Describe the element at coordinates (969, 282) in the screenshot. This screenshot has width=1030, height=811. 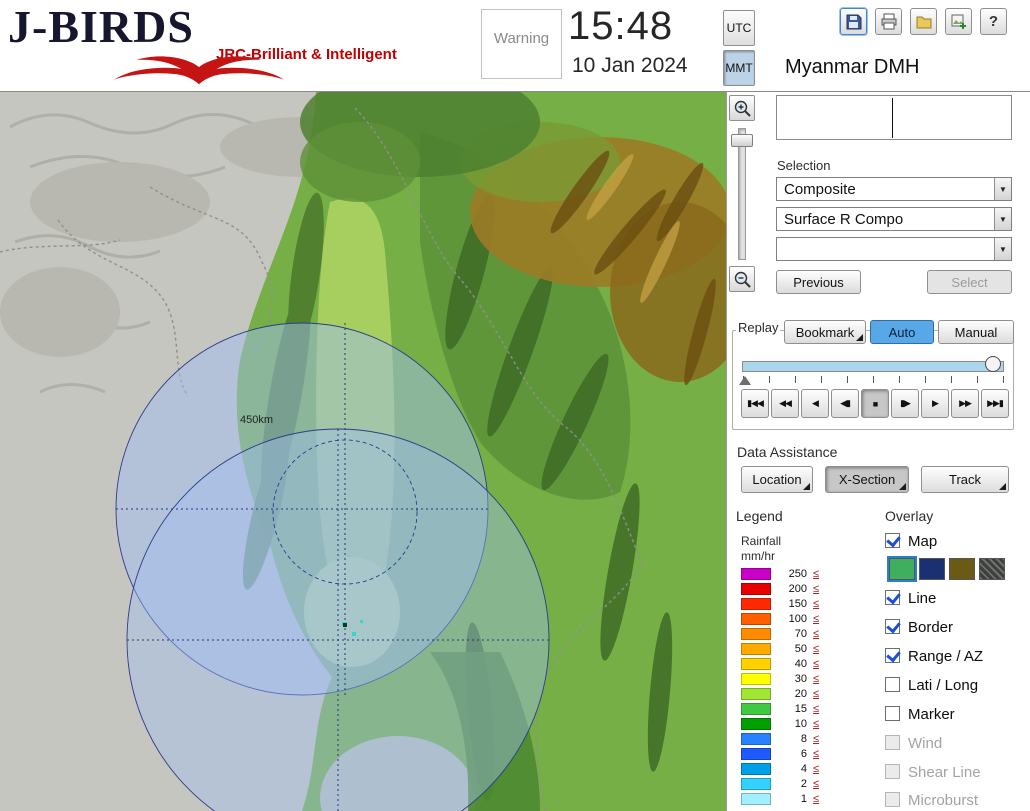
I see `select-button: Select` at that location.